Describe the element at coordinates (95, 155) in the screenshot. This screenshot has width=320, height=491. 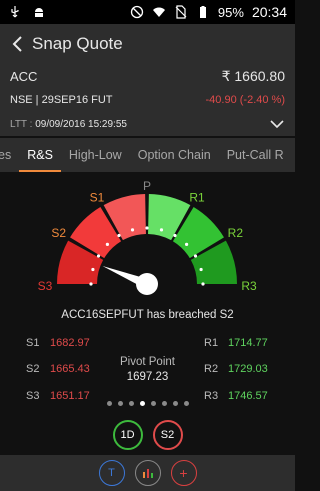
I see `tab-high-low: High-Low` at that location.